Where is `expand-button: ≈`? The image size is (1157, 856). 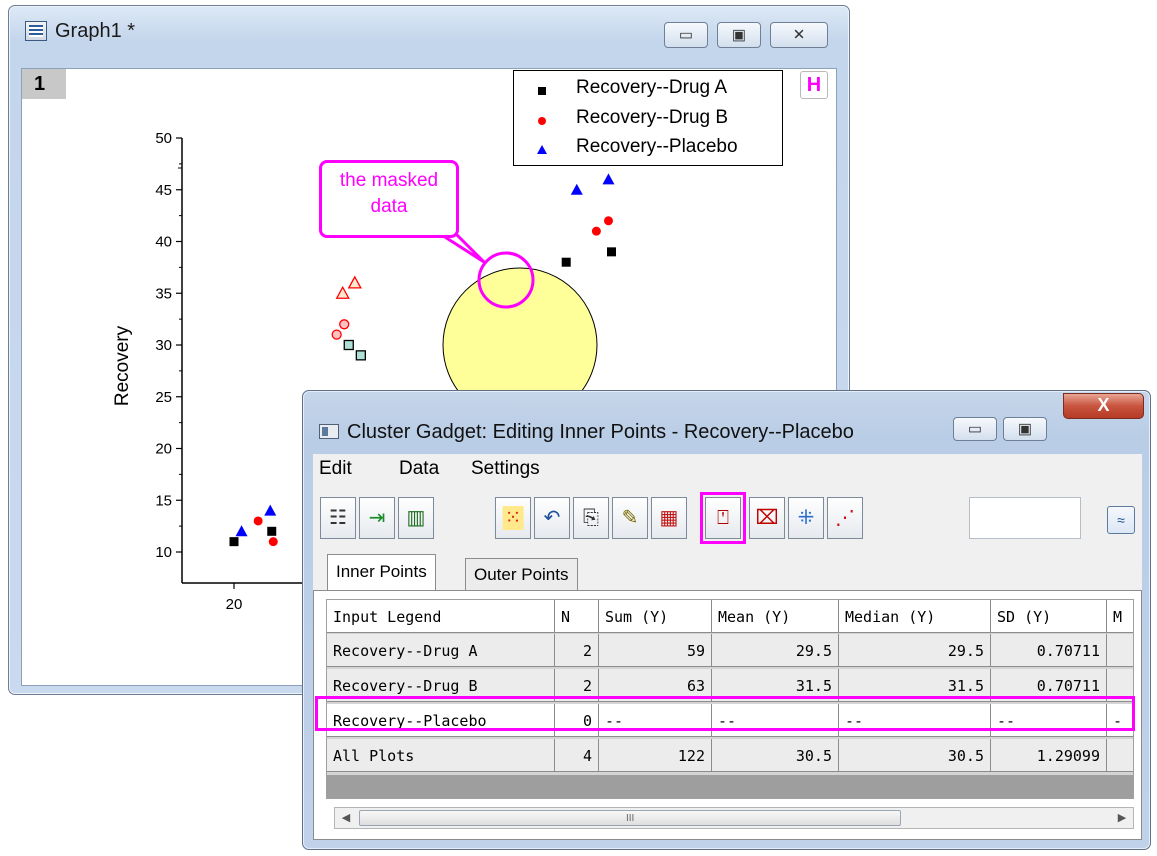 expand-button: ≈ is located at coordinates (1121, 520).